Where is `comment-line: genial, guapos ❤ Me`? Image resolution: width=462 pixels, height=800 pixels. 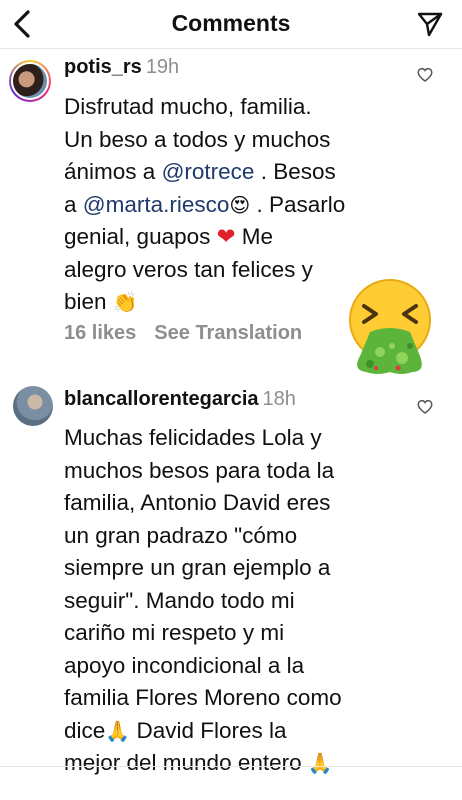
comment-line: genial, guapos ❤ Me is located at coordinates (229, 237).